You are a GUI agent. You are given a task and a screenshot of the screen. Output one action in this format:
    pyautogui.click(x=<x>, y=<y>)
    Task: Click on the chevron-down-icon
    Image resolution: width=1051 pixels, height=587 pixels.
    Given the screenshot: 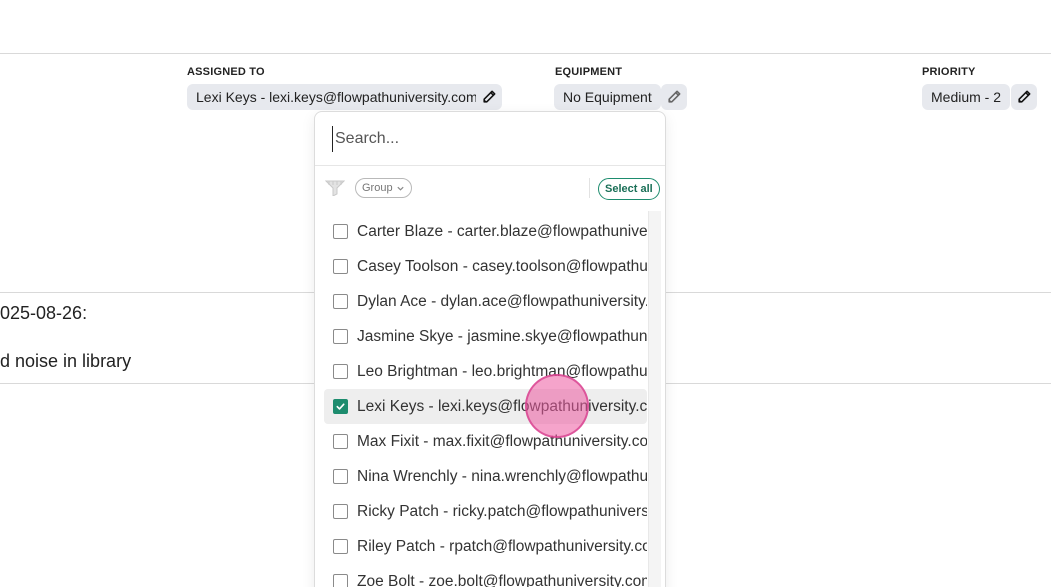 What is the action you would take?
    pyautogui.click(x=400, y=188)
    